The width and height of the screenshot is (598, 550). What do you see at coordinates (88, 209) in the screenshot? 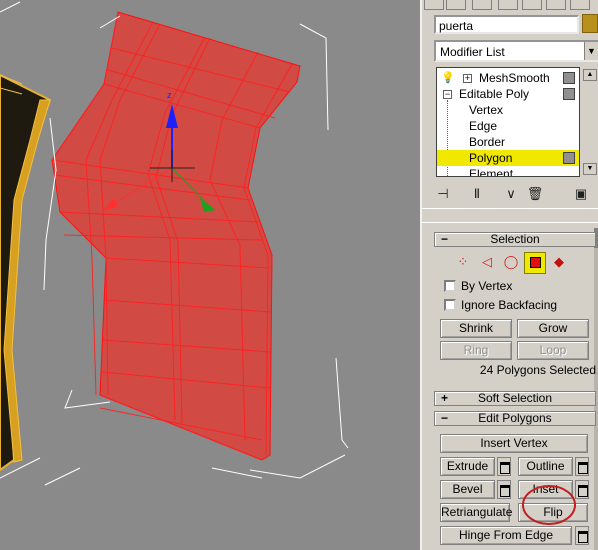
I see `svg-text: x` at bounding box center [88, 209].